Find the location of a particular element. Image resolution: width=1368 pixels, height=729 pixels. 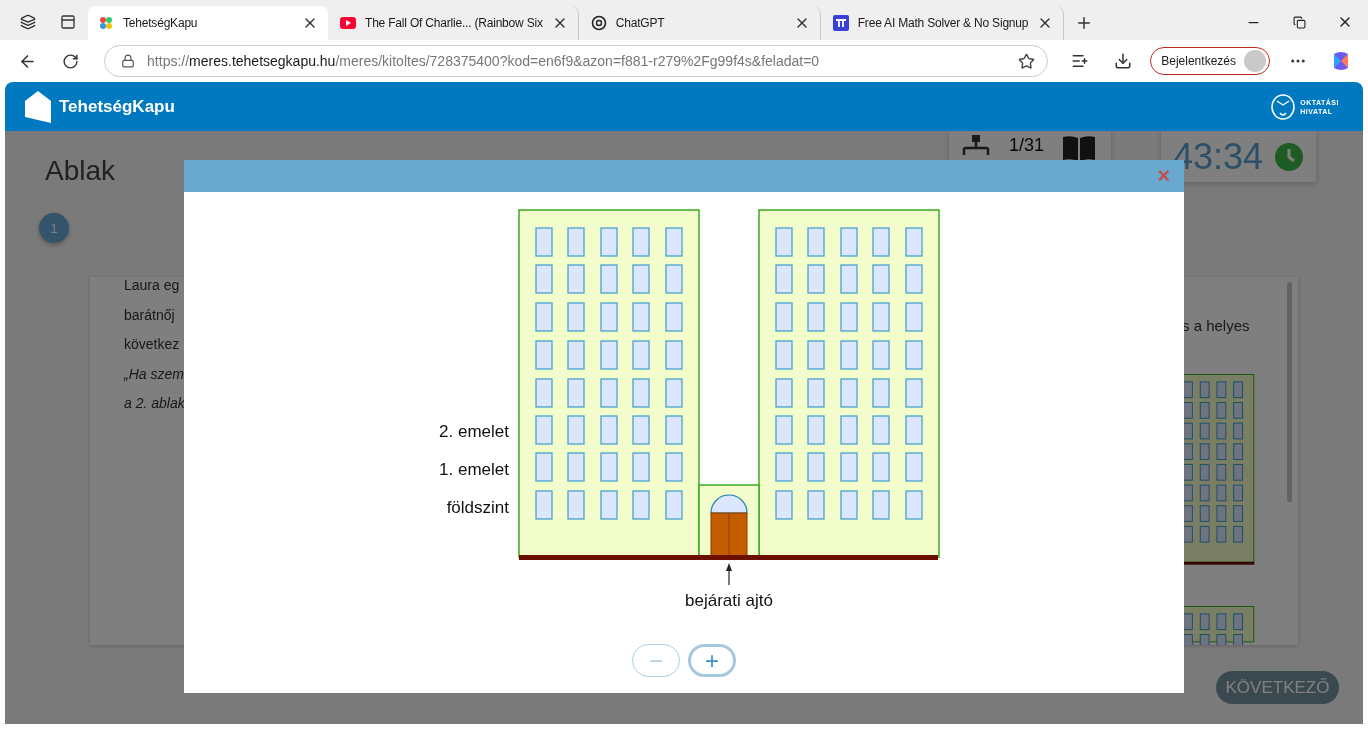

timer: 43:34 is located at coordinates (1218, 156).